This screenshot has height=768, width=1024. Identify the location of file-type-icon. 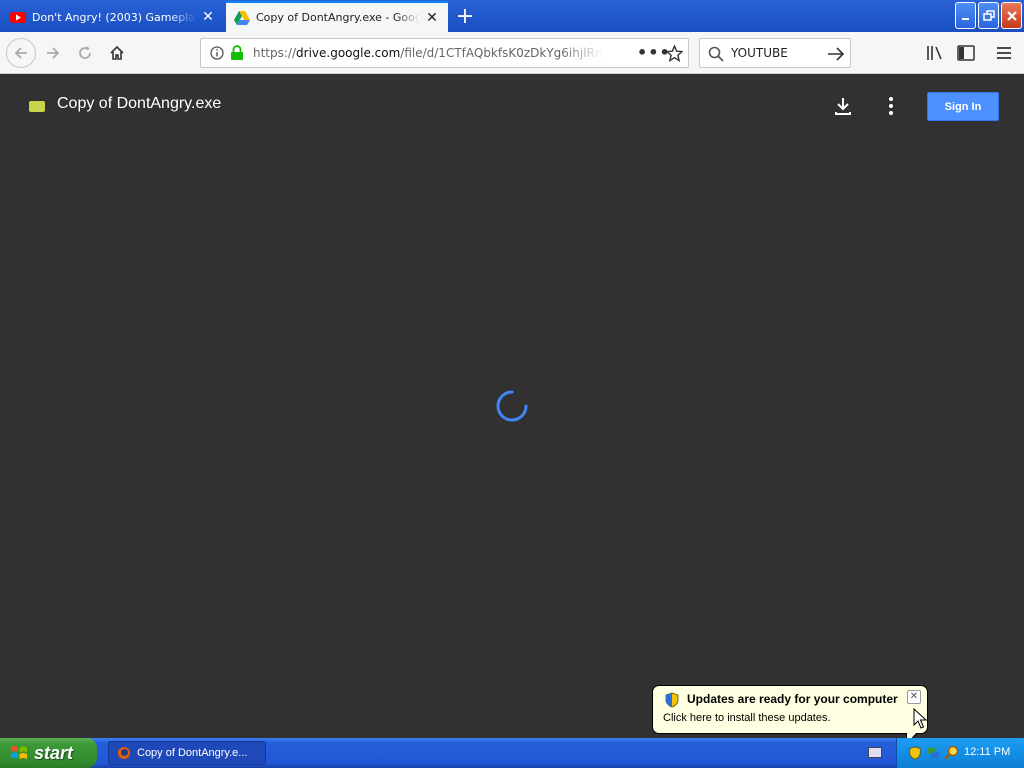
(37, 106).